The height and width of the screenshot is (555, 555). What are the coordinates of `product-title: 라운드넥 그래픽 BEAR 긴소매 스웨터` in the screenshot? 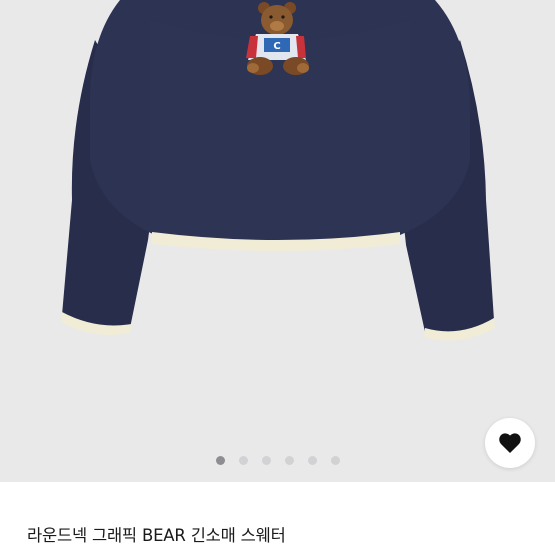 It's located at (156, 535).